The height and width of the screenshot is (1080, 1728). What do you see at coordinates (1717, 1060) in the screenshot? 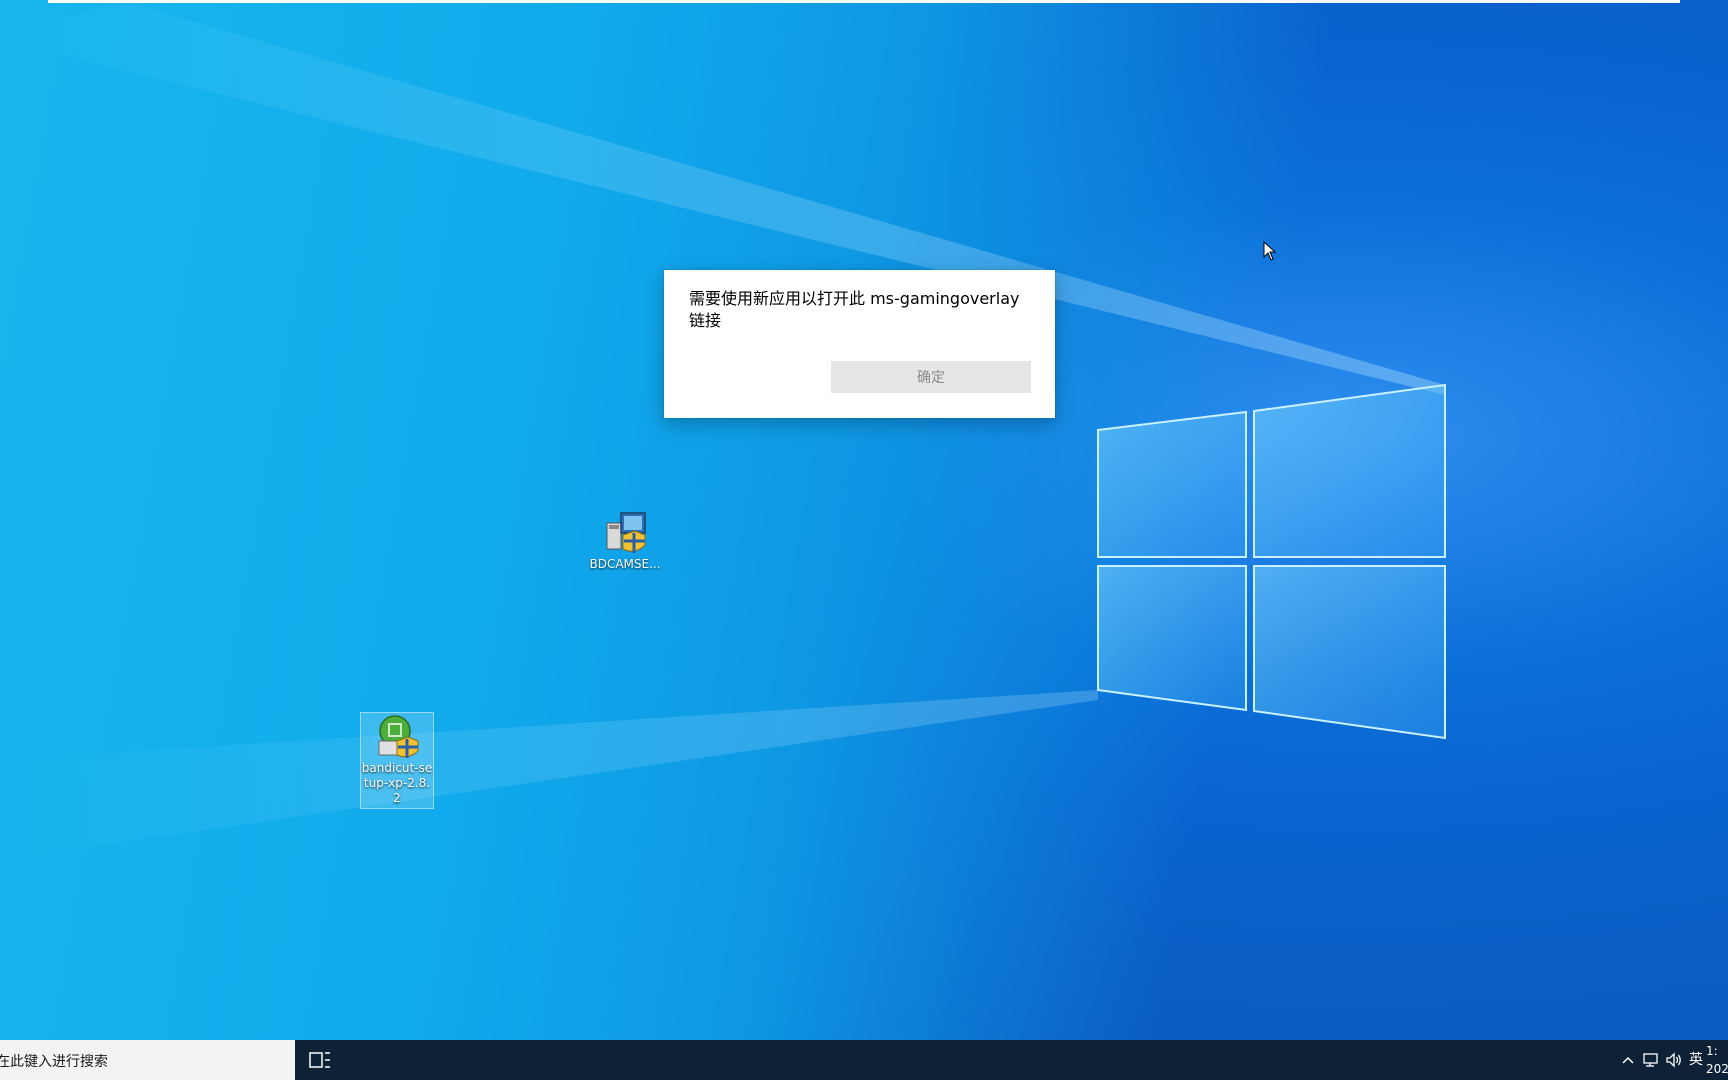
I see `taskbar-clock: 1: 202` at bounding box center [1717, 1060].